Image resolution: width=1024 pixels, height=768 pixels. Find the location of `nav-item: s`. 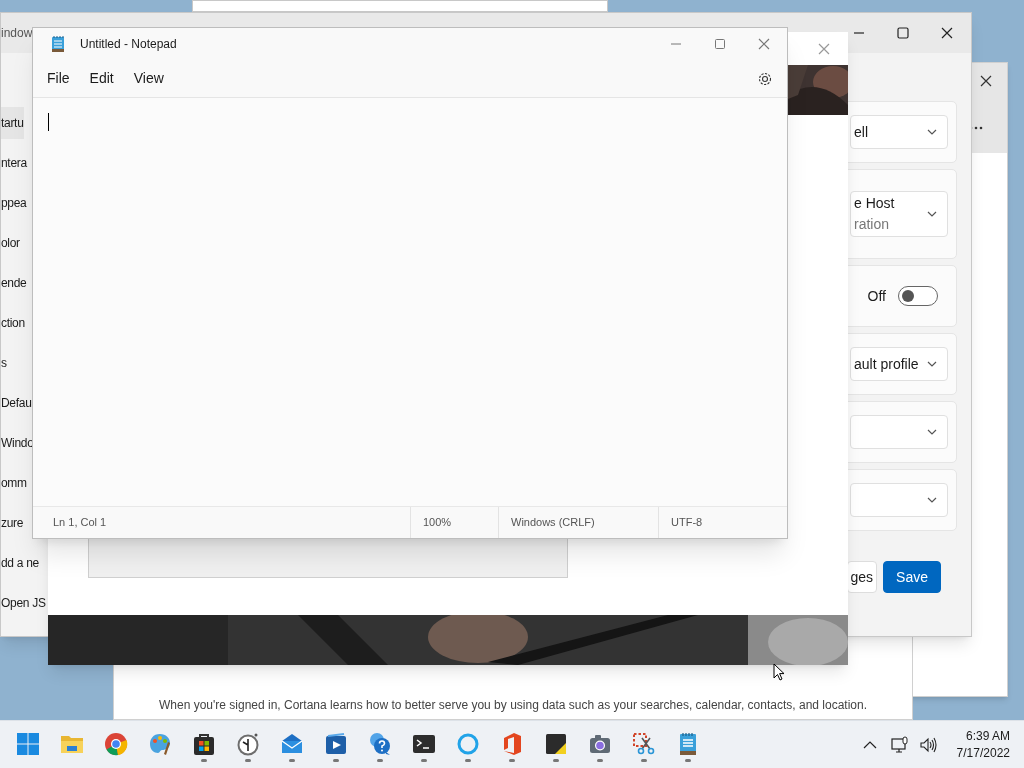

nav-item: s is located at coordinates (4, 363).